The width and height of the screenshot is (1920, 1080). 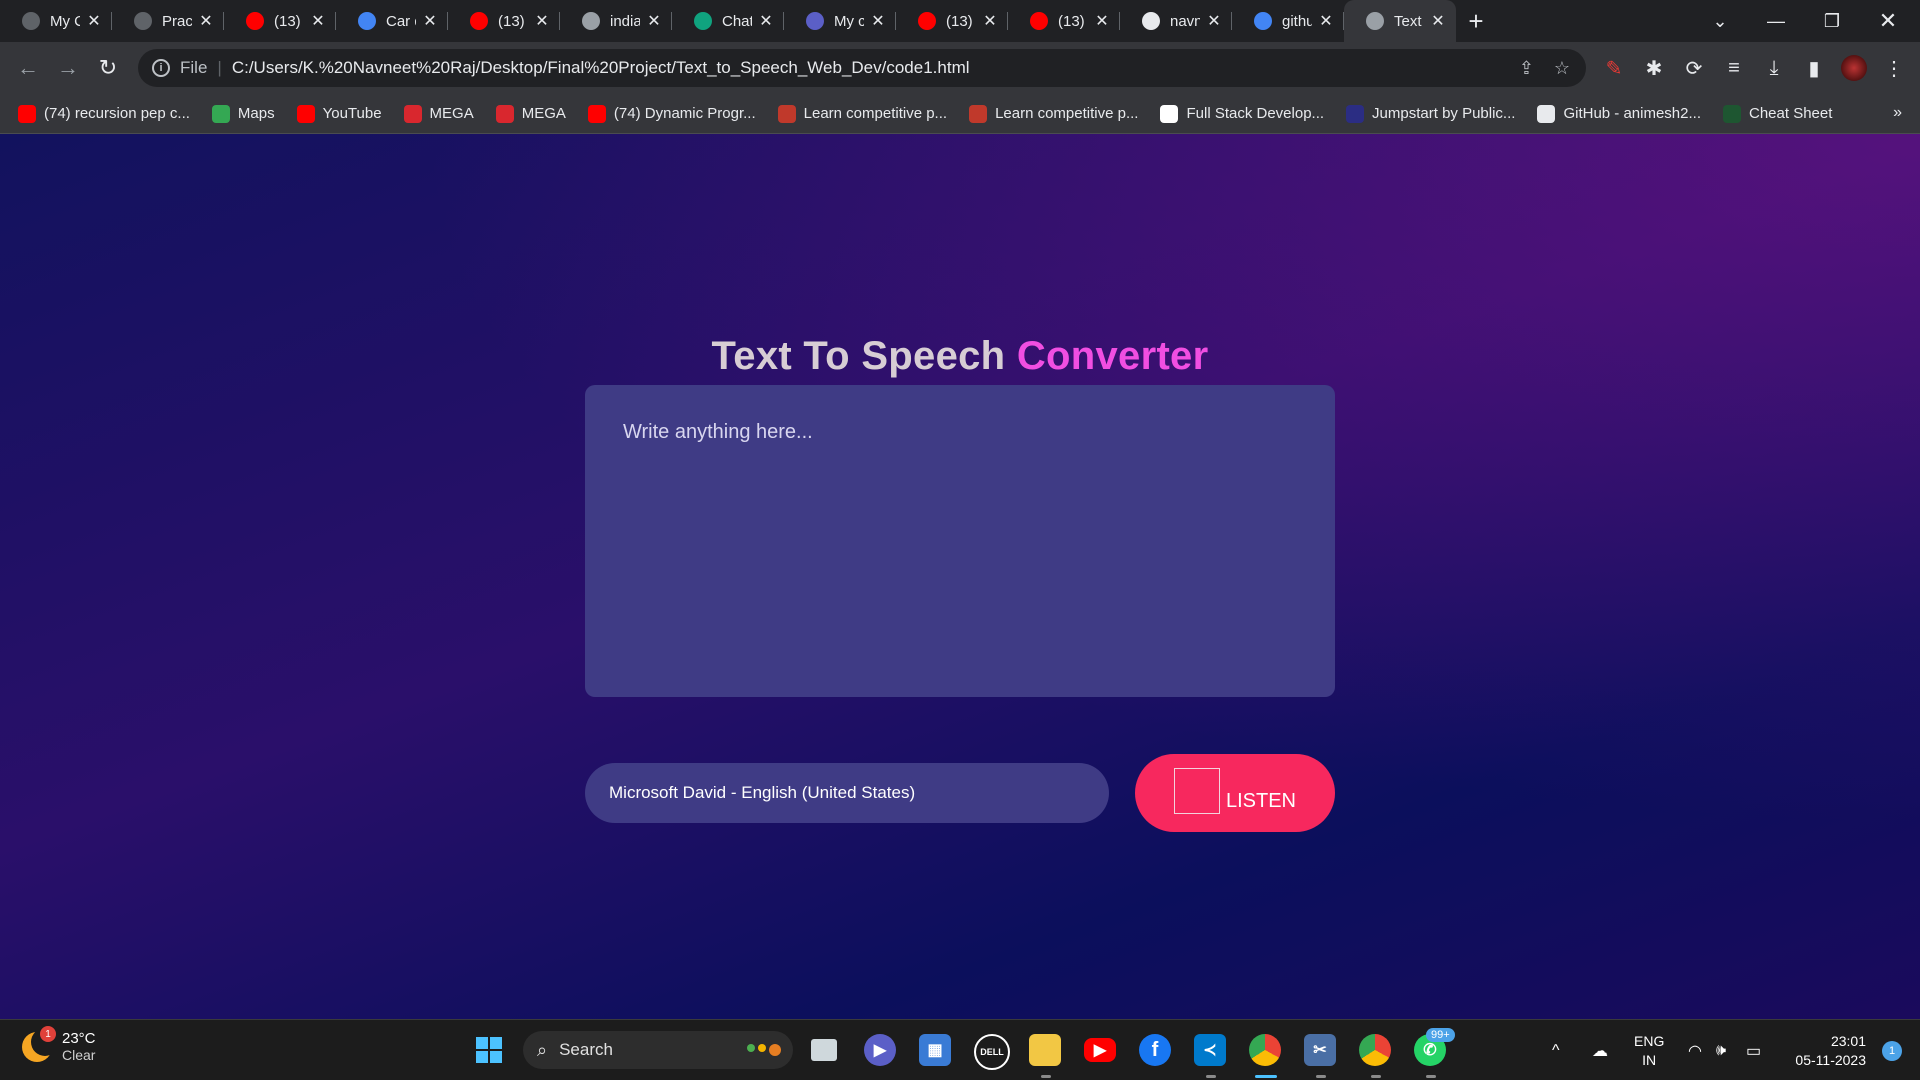 I want to click on chrome-icon, so click(x=1265, y=1050).